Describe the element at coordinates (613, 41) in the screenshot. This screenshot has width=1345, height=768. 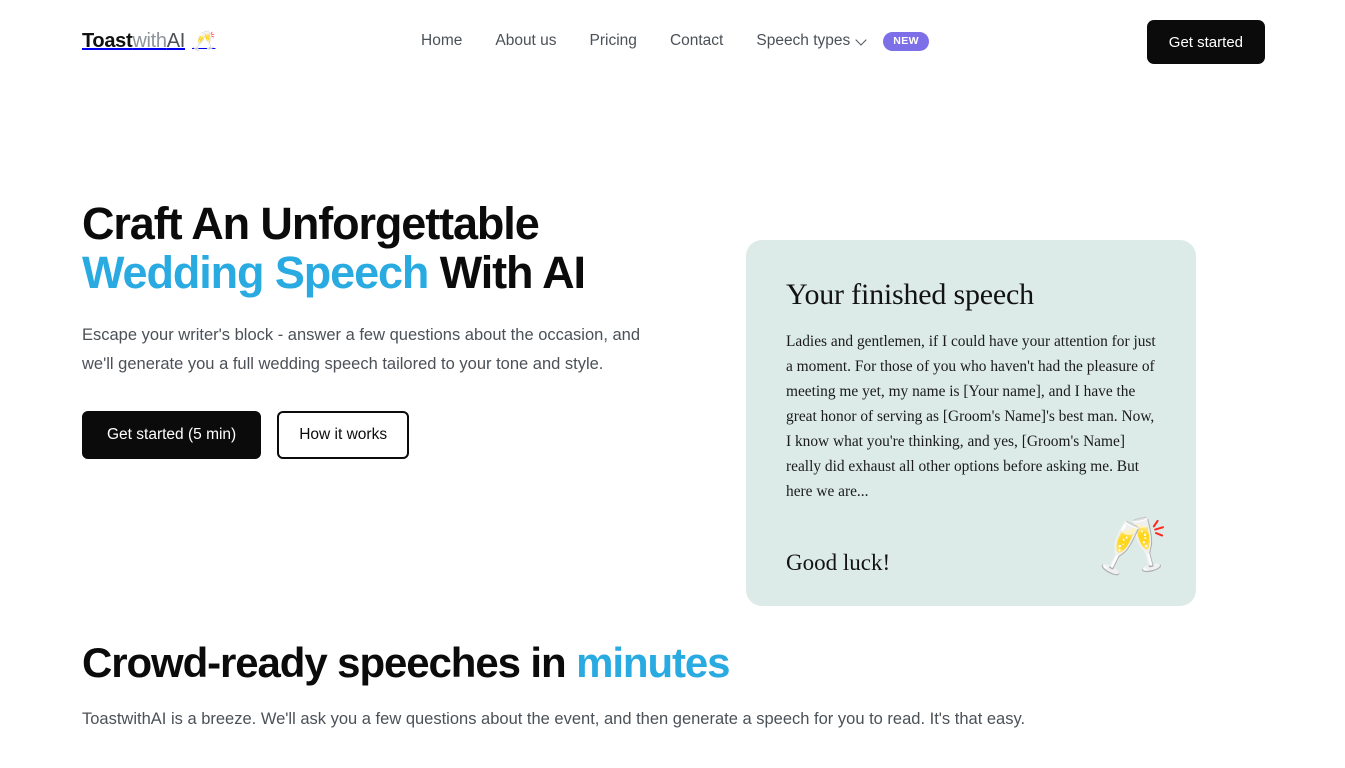
I see `nav-item-pricing: Pricing` at that location.